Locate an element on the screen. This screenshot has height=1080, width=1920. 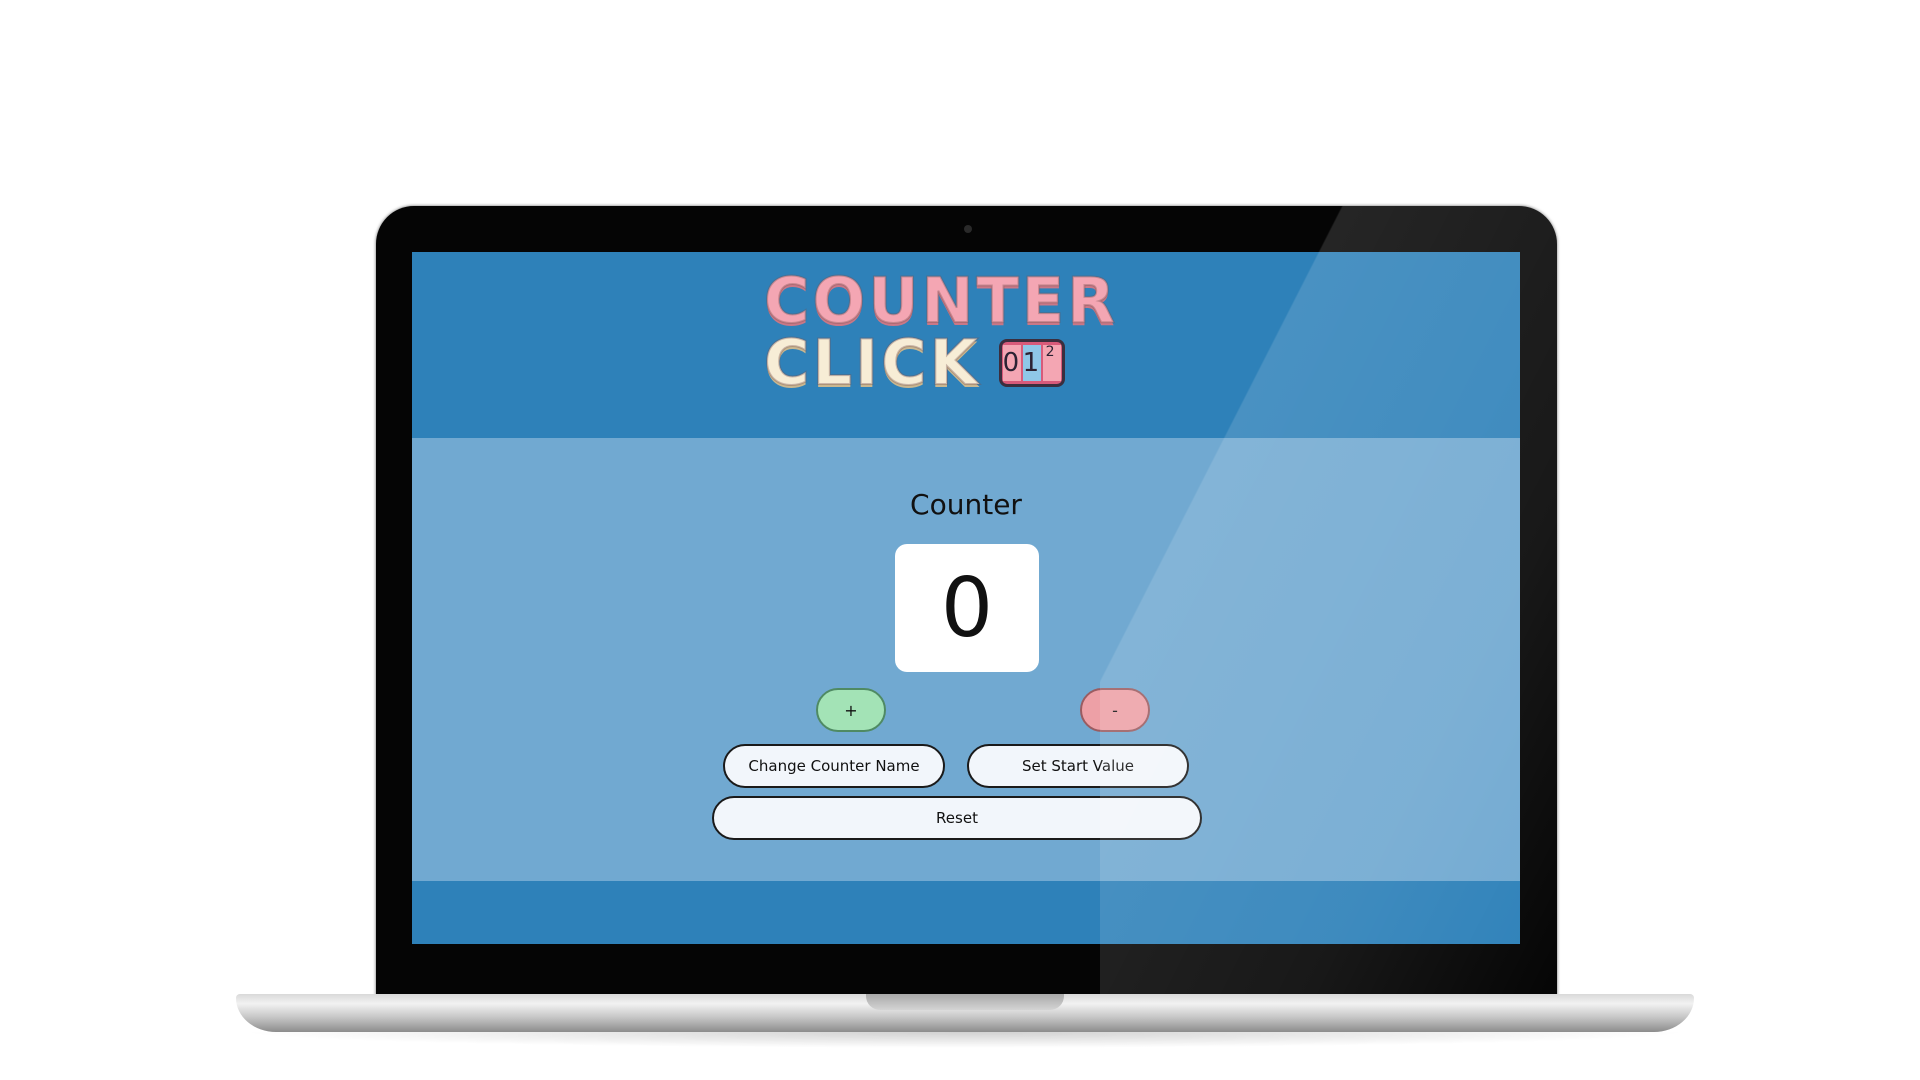
app-header: COUNTER CLICK 0 1 2 is located at coordinates (966, 345).